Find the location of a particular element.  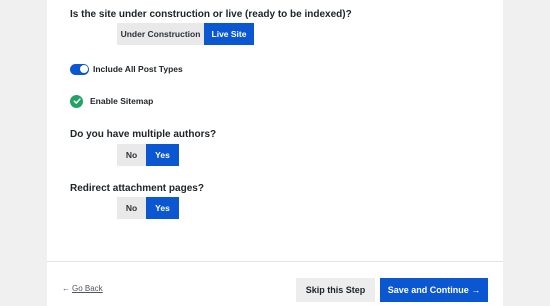

redirect-attachments-selector: No Yes is located at coordinates (148, 208).